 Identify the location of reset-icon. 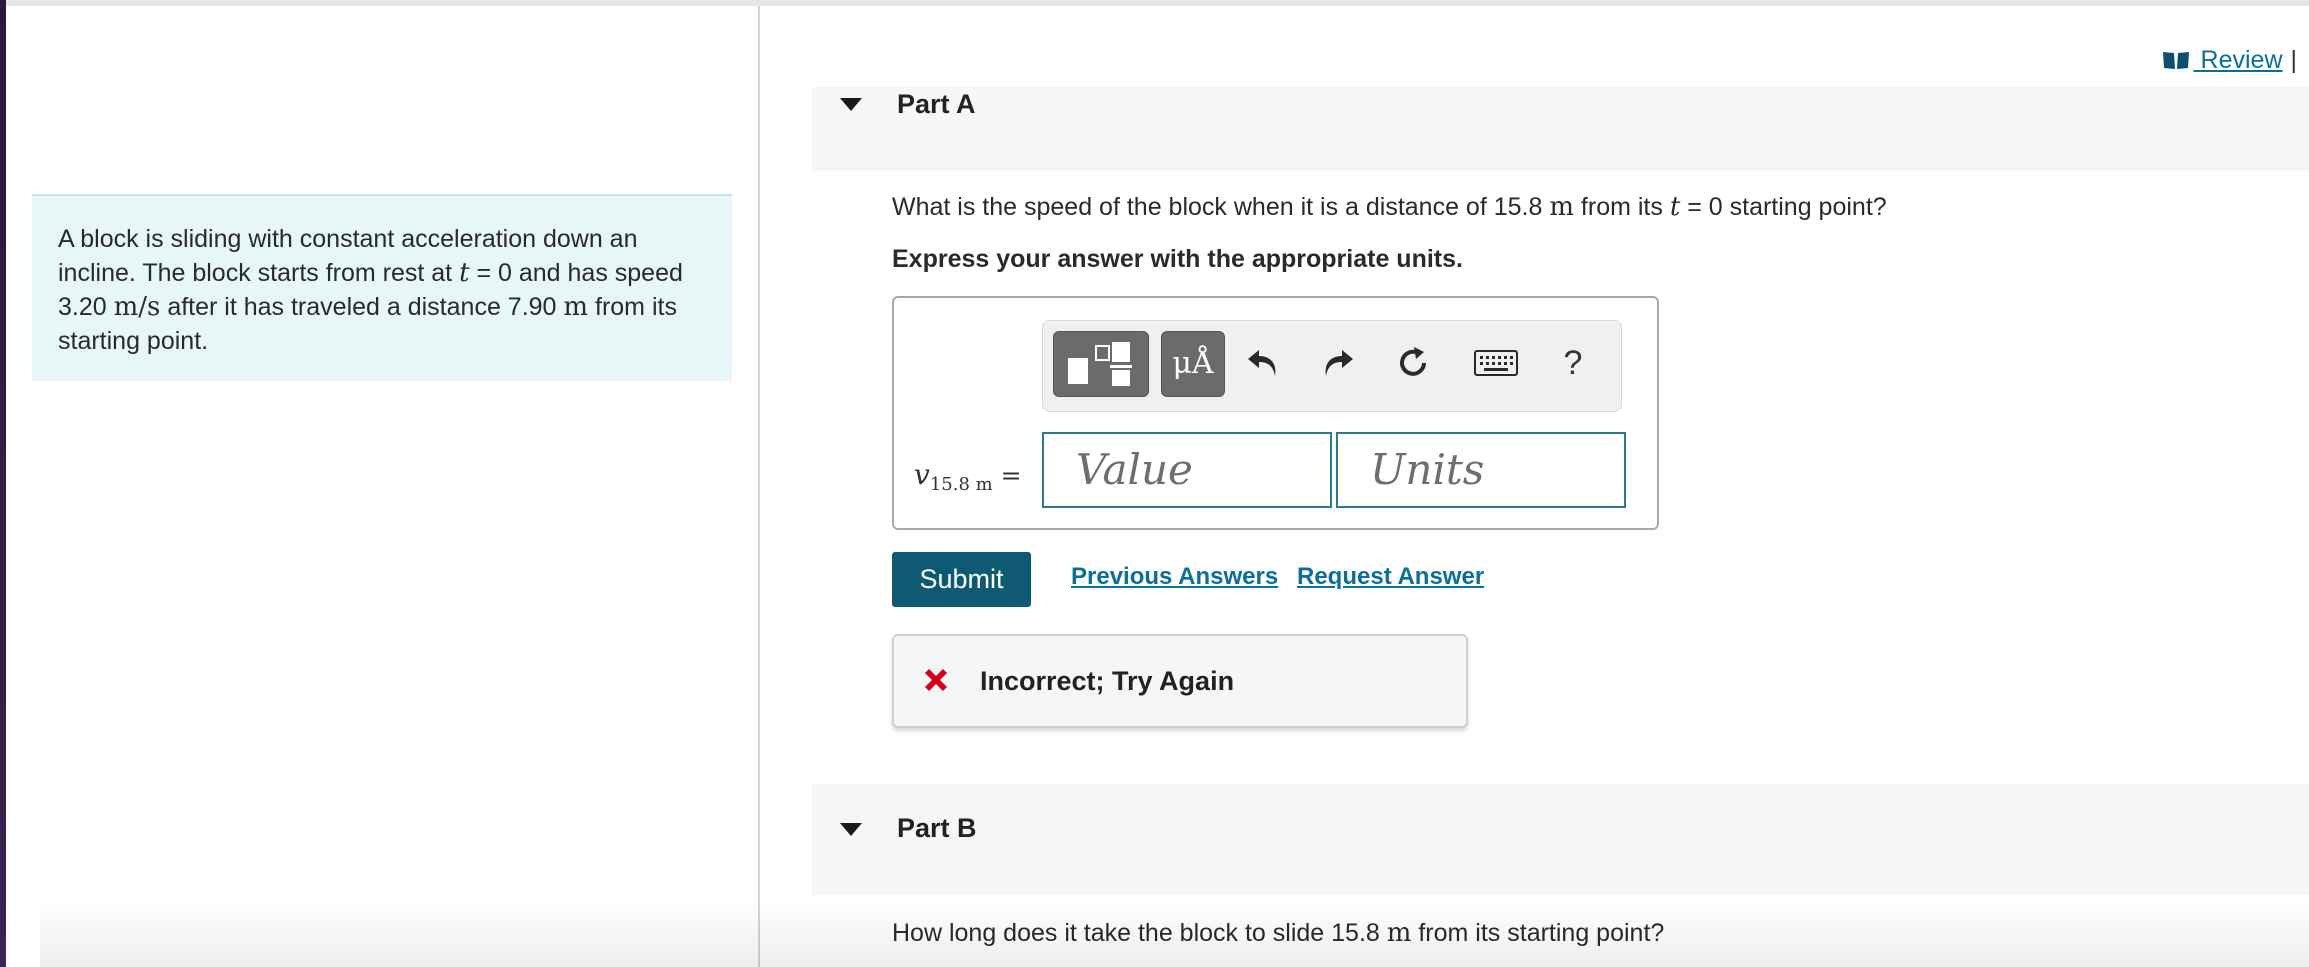
(1413, 363).